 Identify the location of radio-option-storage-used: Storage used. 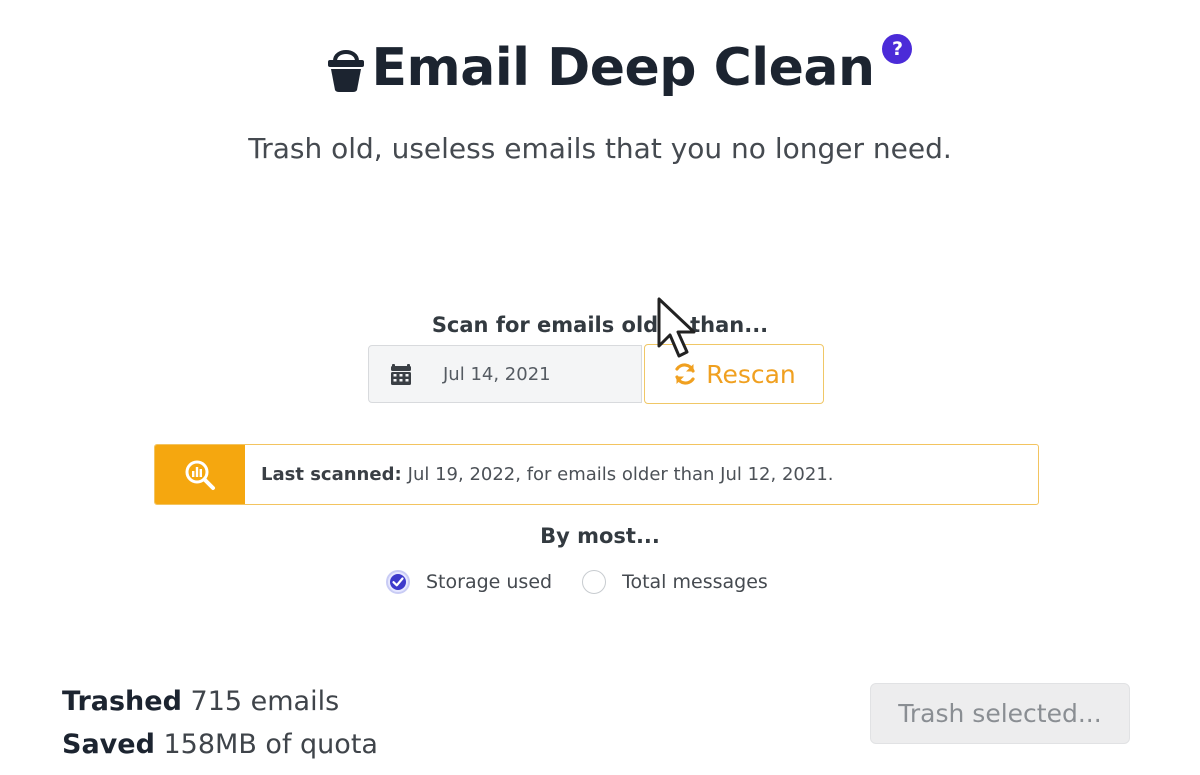
(469, 582).